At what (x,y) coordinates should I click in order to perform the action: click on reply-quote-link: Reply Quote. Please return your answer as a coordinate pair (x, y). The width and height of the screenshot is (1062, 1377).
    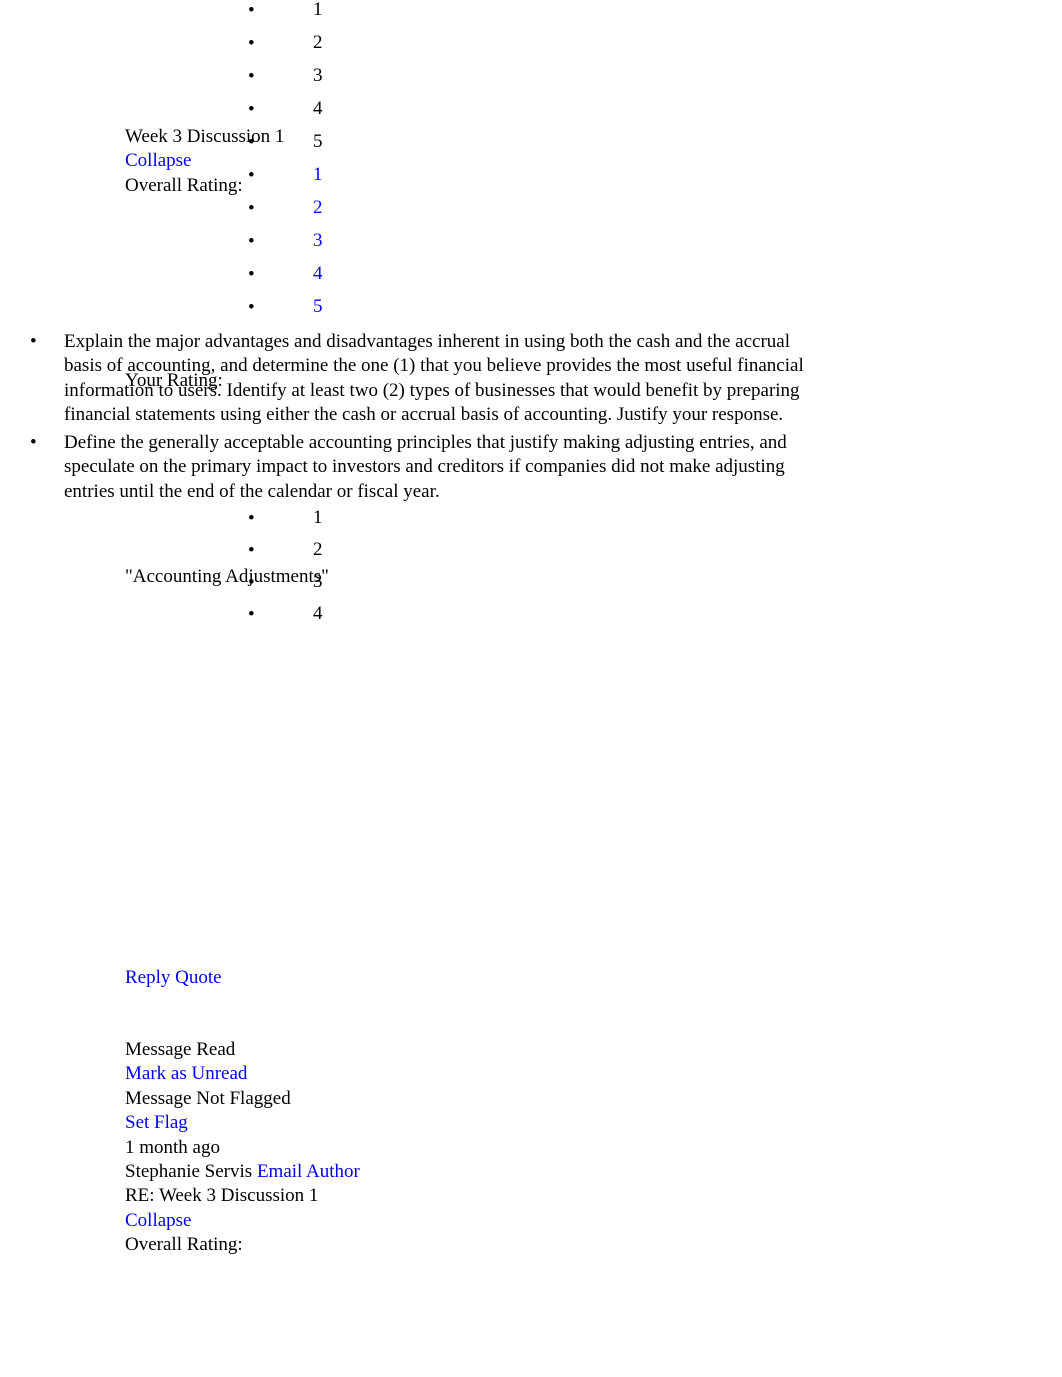
    Looking at the image, I should click on (173, 977).